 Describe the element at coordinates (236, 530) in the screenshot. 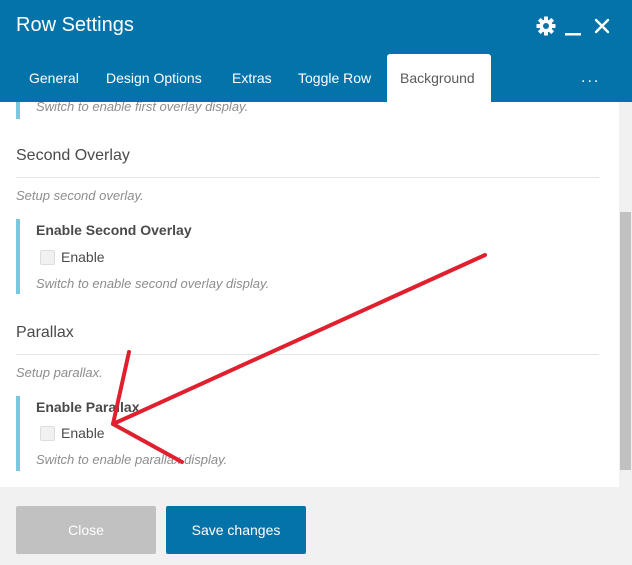

I see `save-changes-button: Save changes` at that location.